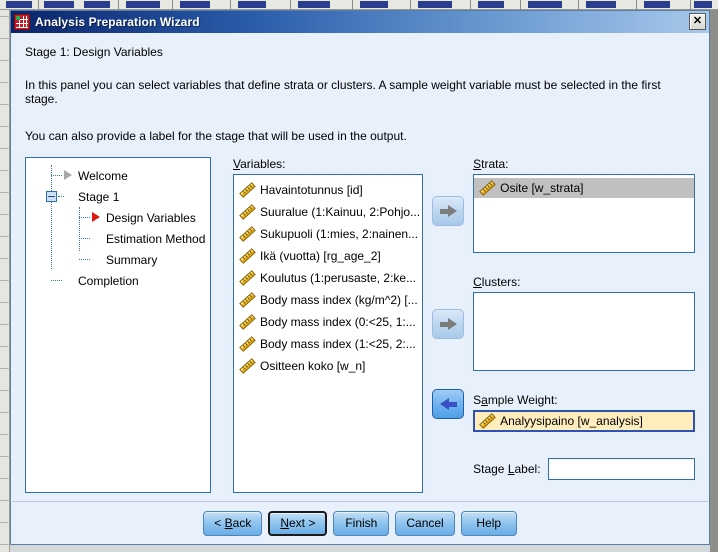 The height and width of the screenshot is (552, 718). Describe the element at coordinates (22, 22) in the screenshot. I see `spss-data-grid-icon` at that location.